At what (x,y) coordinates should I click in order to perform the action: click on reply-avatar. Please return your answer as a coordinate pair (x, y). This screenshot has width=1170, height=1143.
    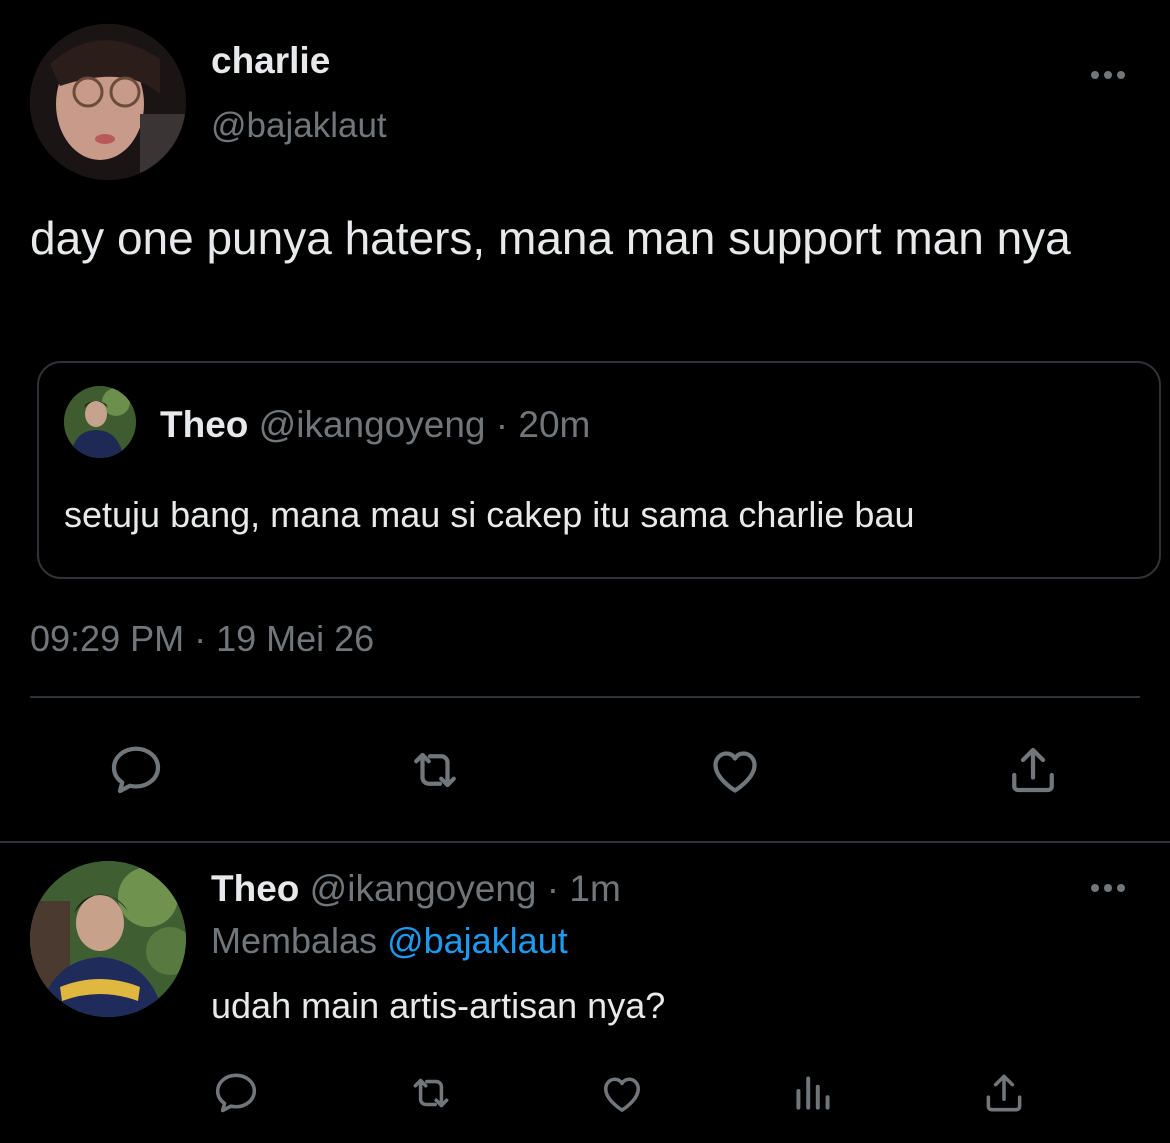
    Looking at the image, I should click on (108, 939).